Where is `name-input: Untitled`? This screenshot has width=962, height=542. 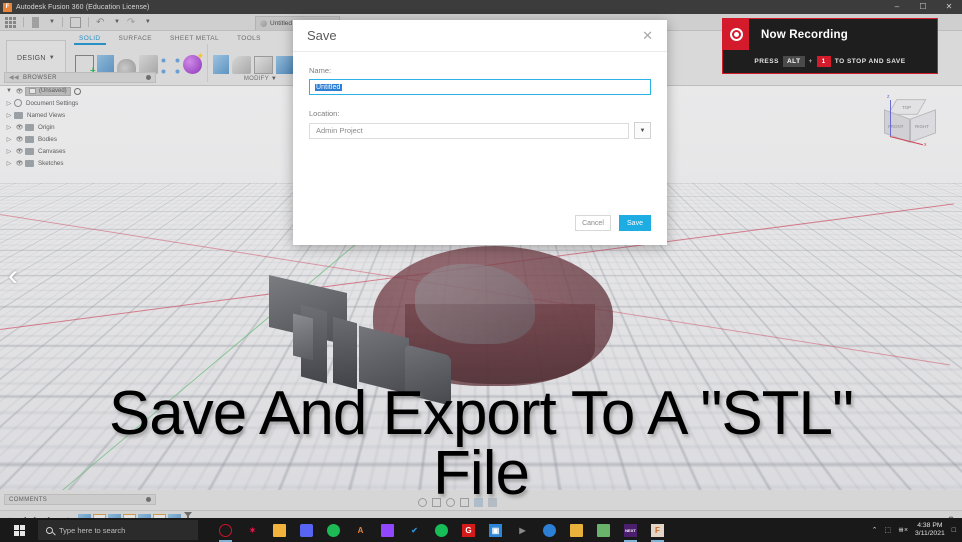 name-input: Untitled is located at coordinates (480, 87).